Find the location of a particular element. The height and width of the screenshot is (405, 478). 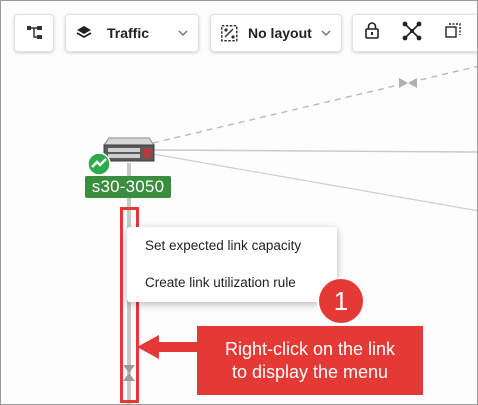

layout-select: No layout is located at coordinates (276, 33).